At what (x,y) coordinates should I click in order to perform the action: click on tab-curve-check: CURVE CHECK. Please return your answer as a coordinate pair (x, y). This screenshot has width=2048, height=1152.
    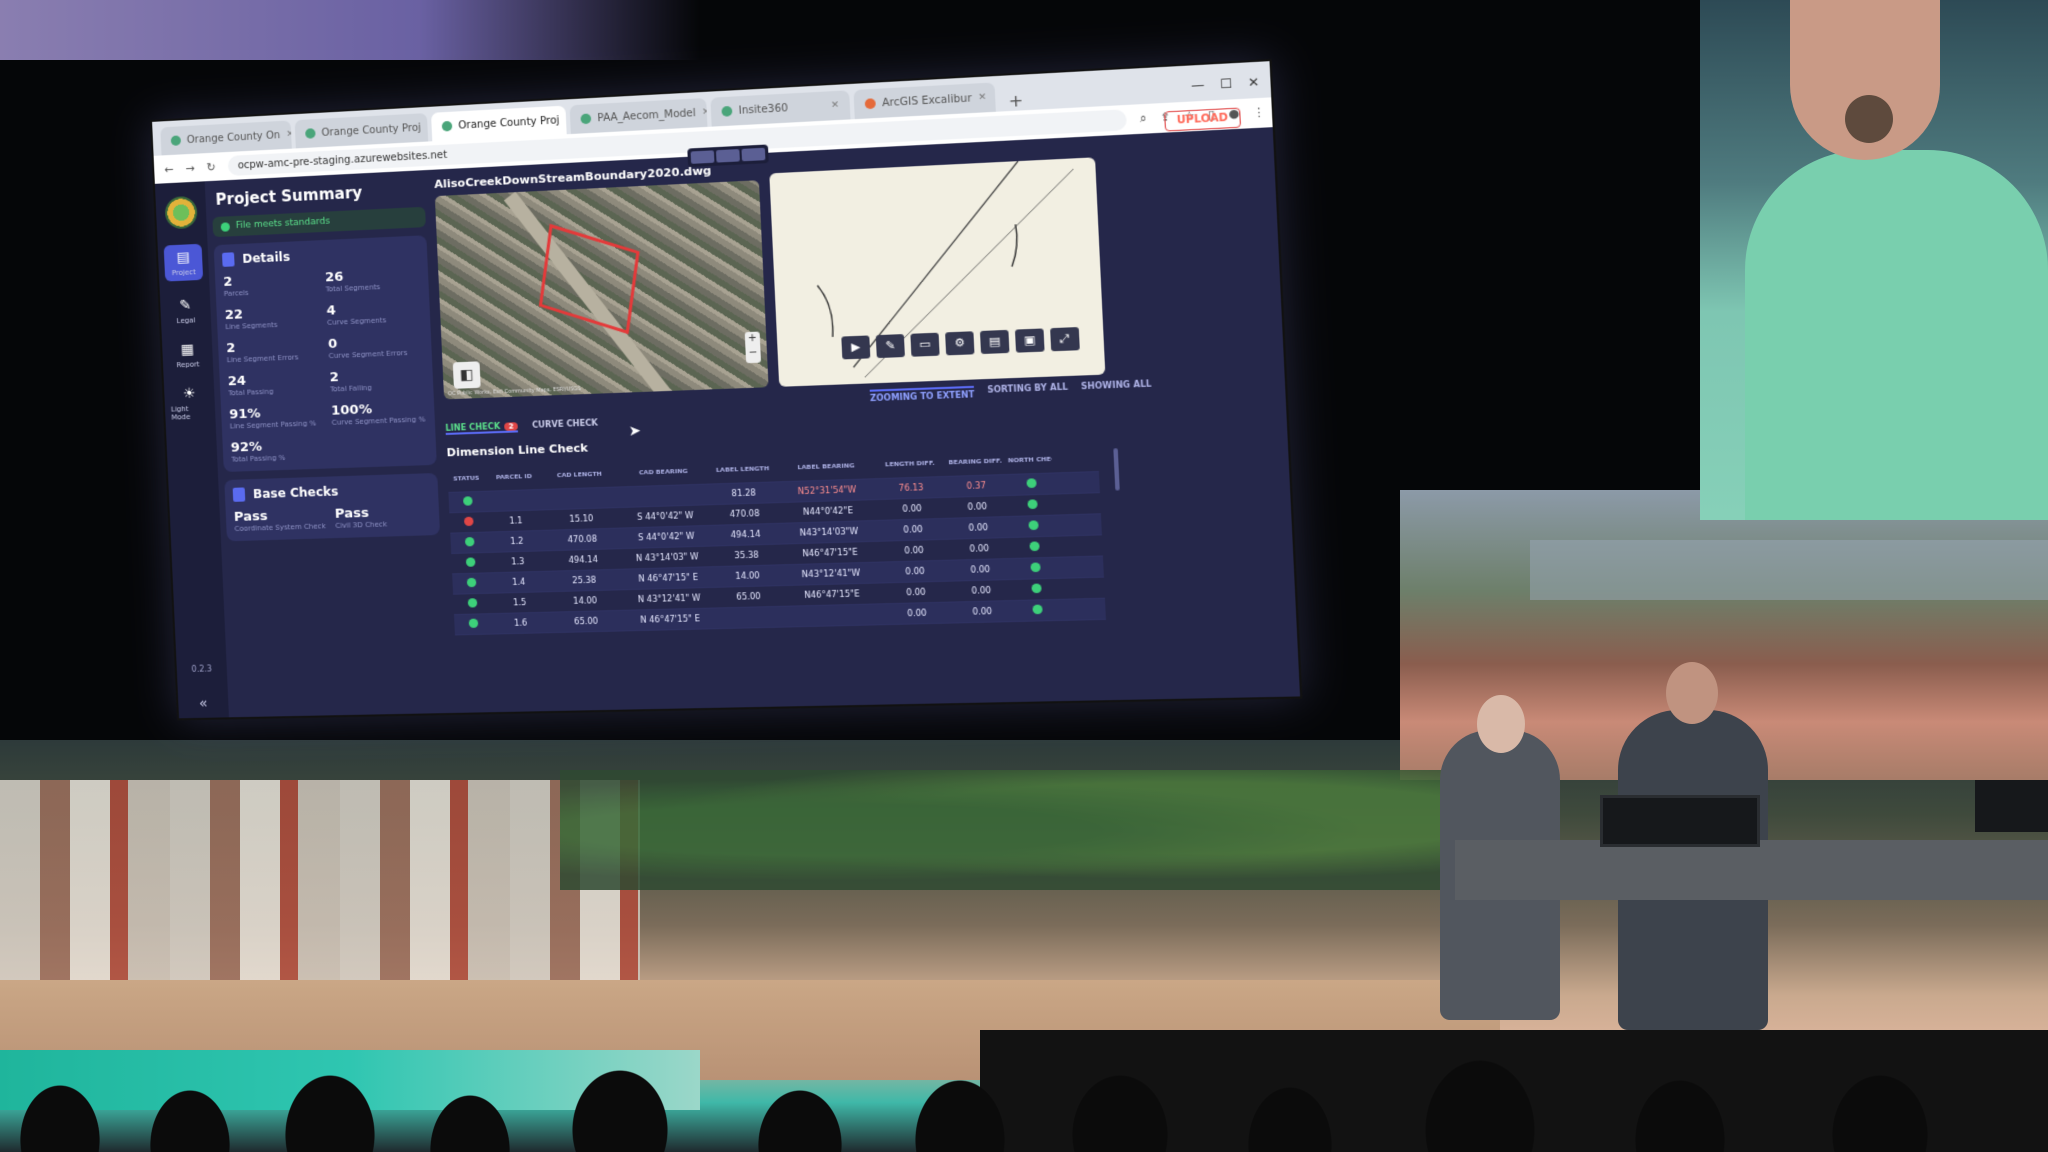
    Looking at the image, I should click on (565, 425).